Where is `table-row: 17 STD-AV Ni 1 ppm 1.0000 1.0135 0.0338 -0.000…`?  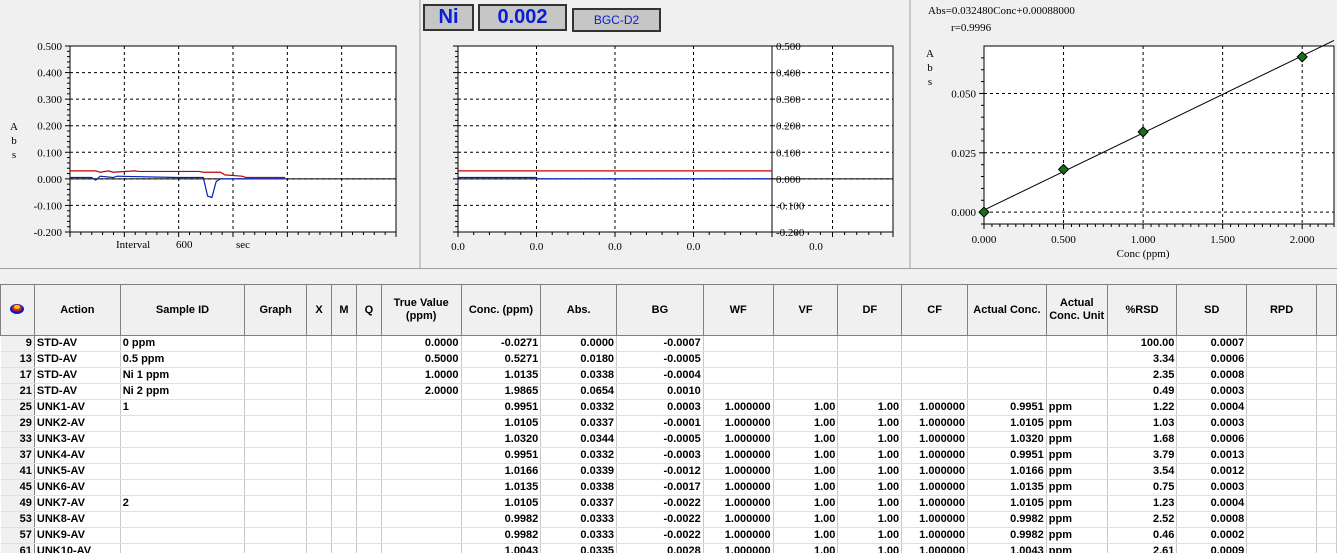
table-row: 17 STD-AV Ni 1 ppm 1.0000 1.0135 0.0338 -0.000… is located at coordinates (668, 375).